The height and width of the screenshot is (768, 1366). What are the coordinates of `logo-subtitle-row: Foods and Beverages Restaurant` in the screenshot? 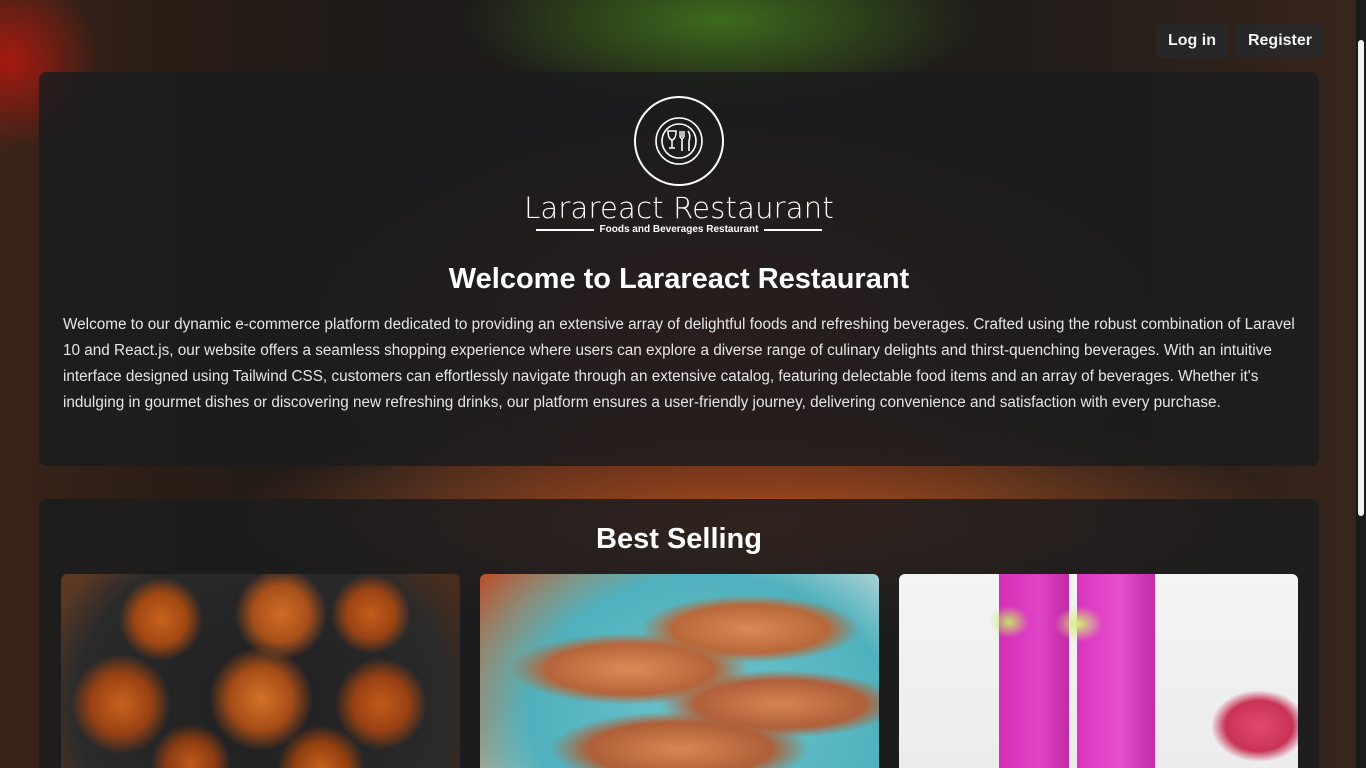 It's located at (679, 229).